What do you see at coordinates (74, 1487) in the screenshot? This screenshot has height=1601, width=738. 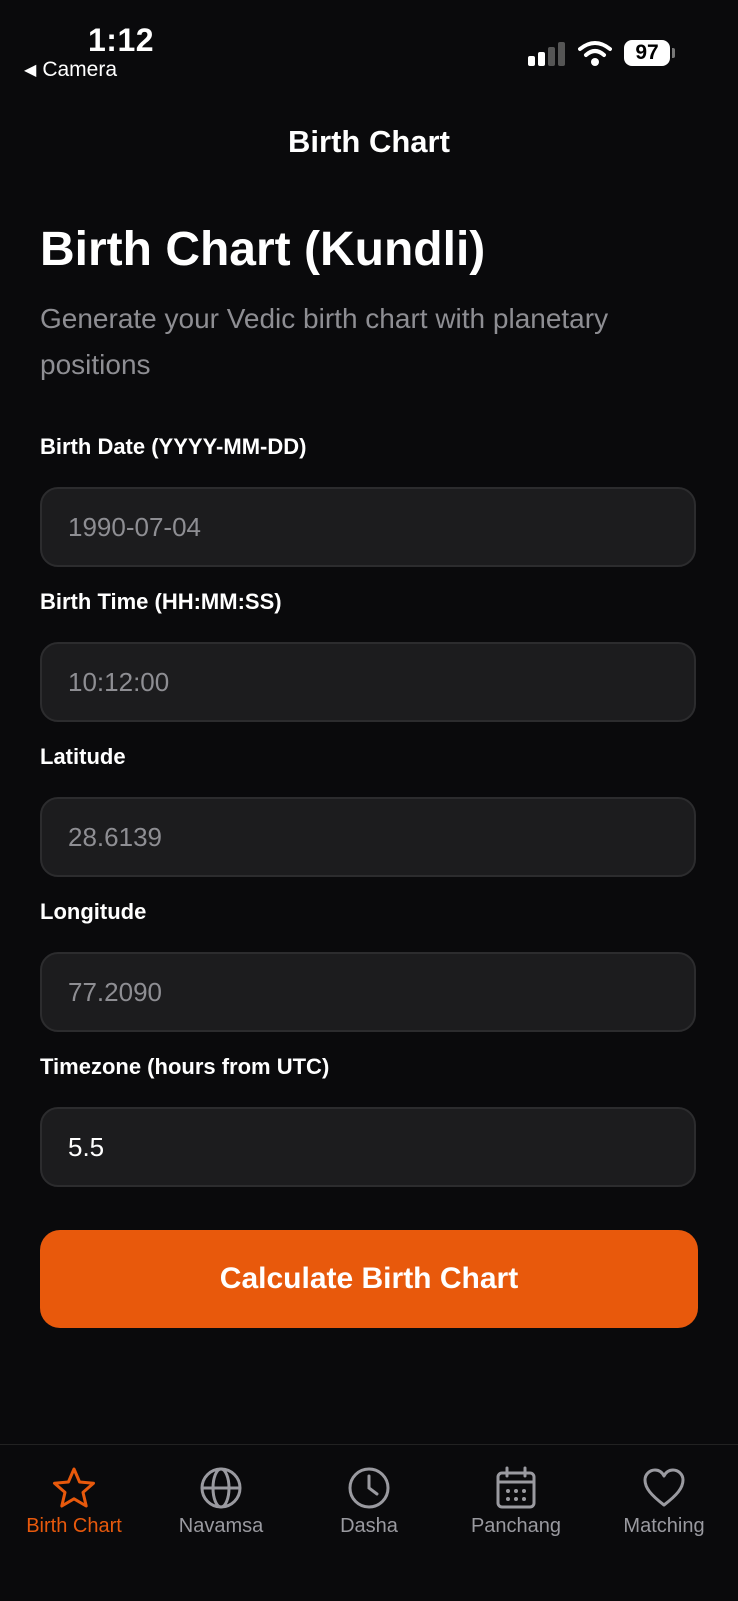 I see `star-icon` at bounding box center [74, 1487].